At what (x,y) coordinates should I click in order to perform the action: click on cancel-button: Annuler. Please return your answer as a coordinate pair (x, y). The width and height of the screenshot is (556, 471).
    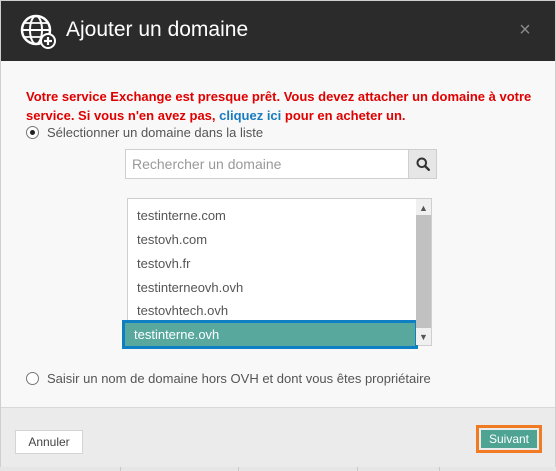
    Looking at the image, I should click on (49, 442).